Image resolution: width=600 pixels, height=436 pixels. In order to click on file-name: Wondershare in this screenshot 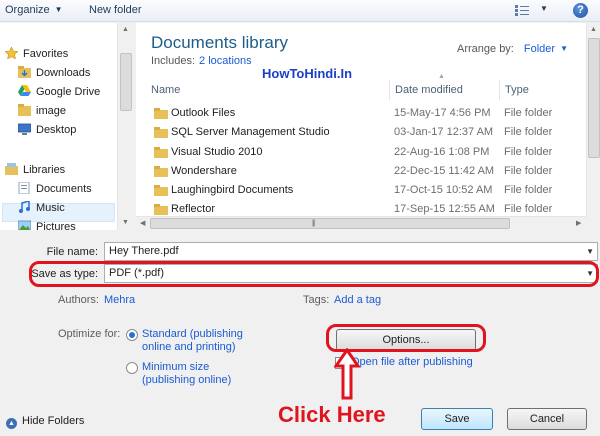, I will do `click(204, 171)`.